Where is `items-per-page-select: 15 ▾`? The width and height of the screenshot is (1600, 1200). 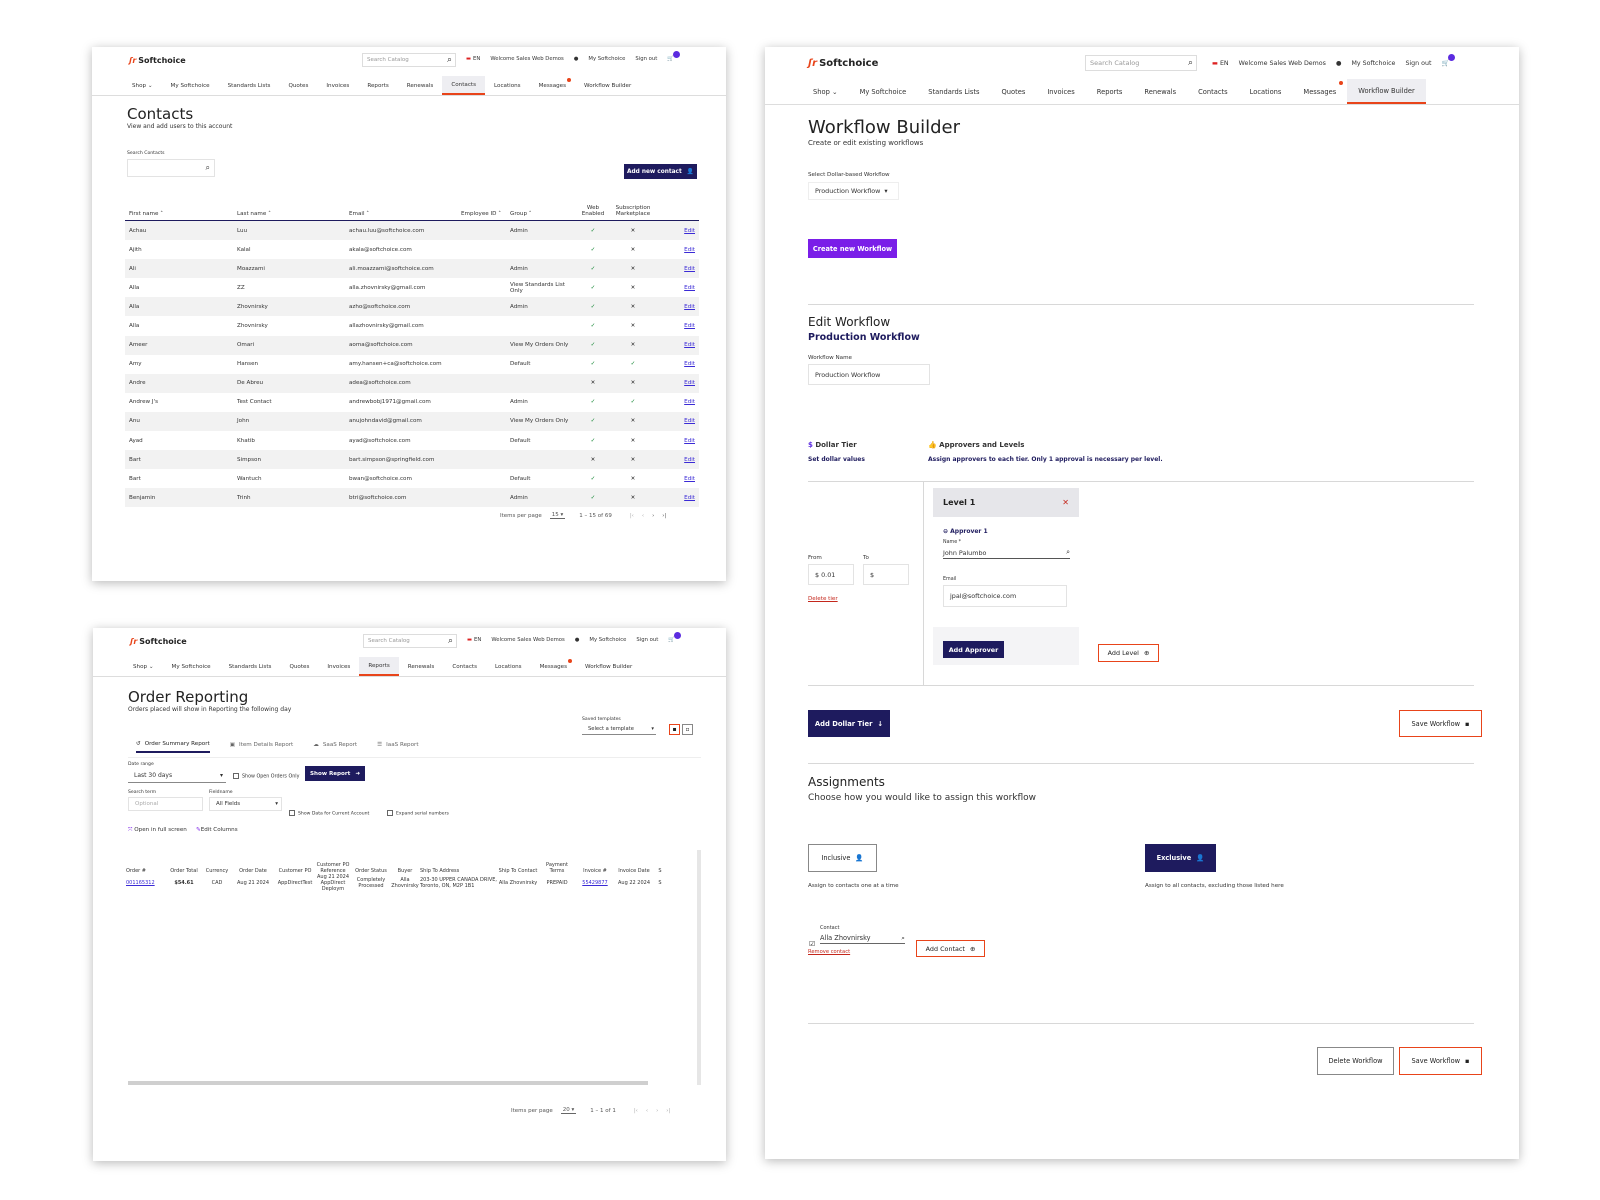 items-per-page-select: 15 ▾ is located at coordinates (557, 515).